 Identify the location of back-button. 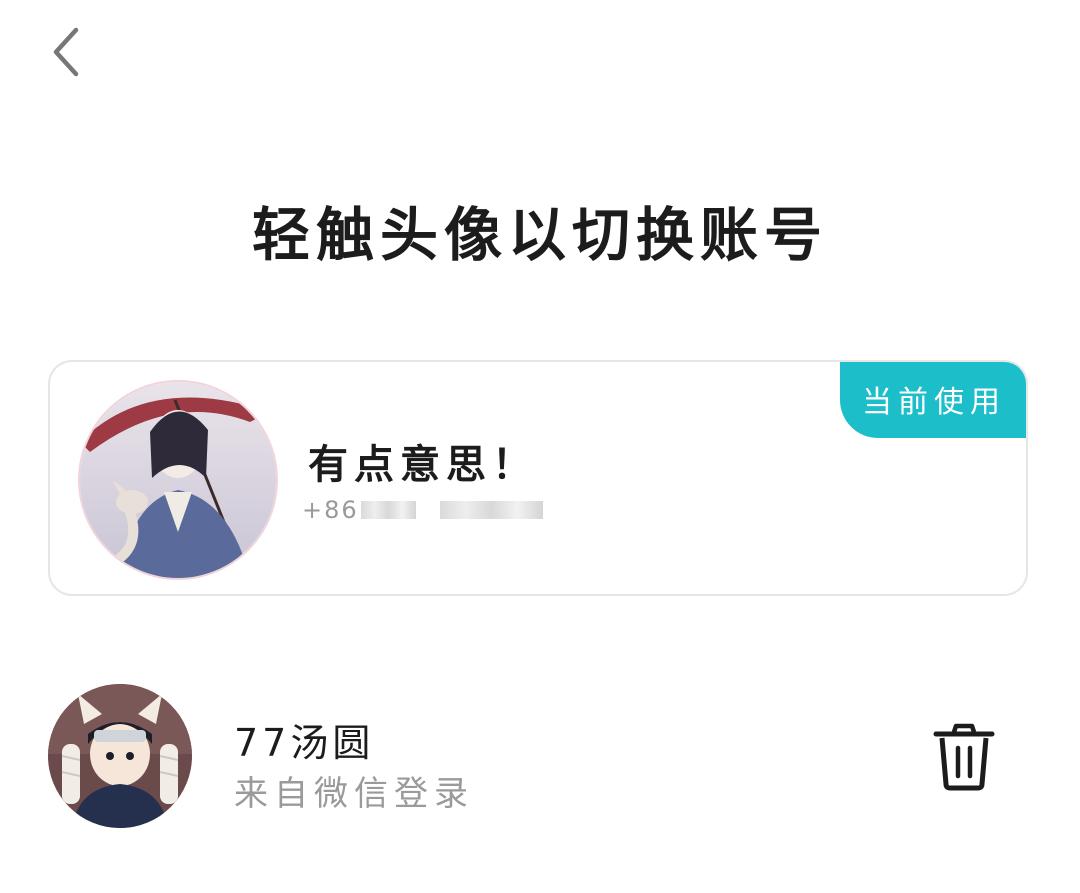
(66, 52).